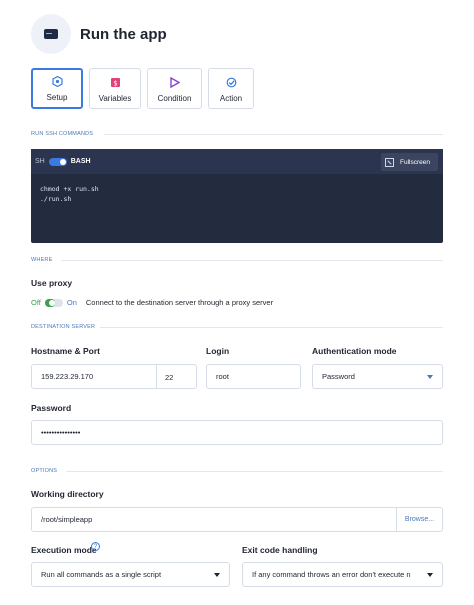  I want to click on auth-mode-value: Password, so click(338, 376).